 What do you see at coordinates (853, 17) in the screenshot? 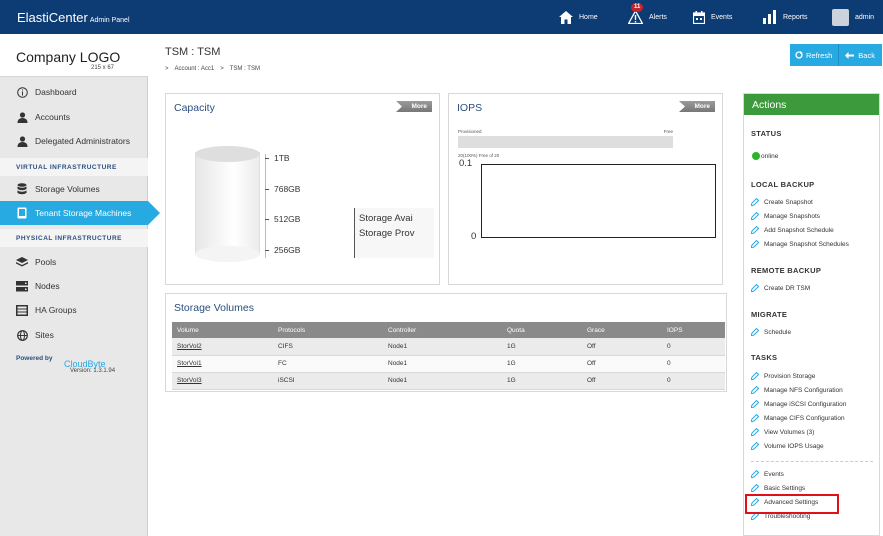
I see `nav-user-menu: admin` at bounding box center [853, 17].